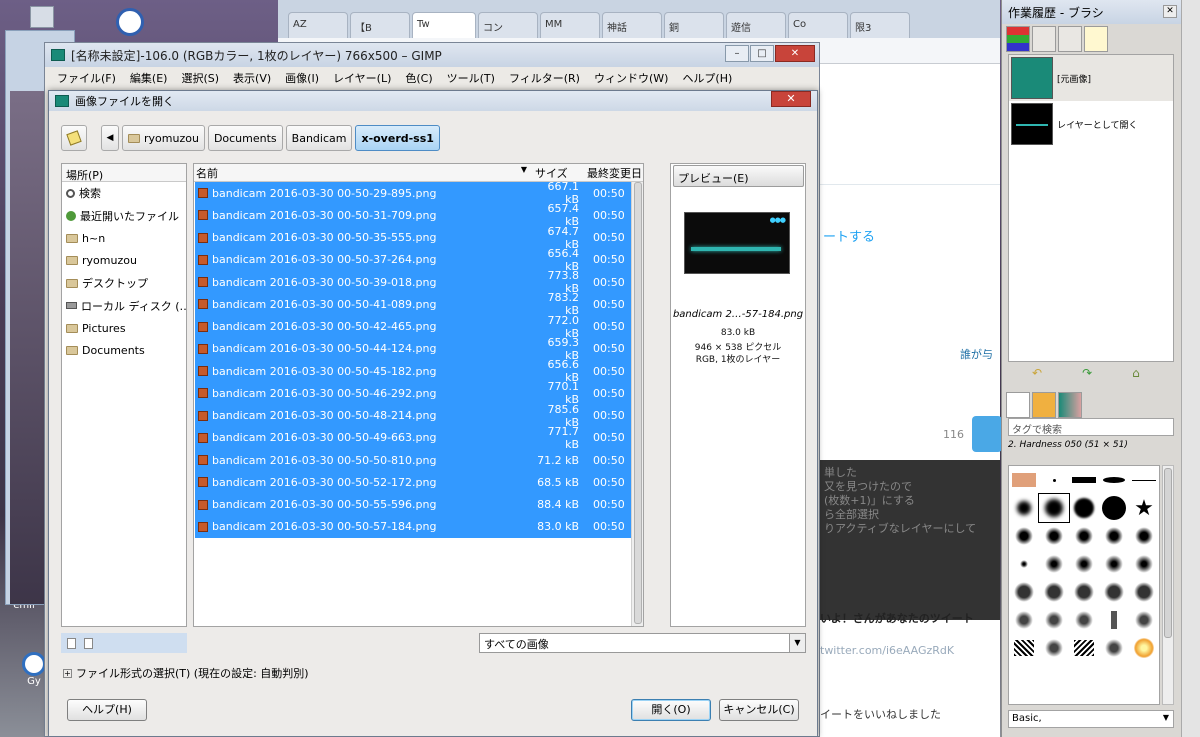 Image resolution: width=1200 pixels, height=737 pixels. Describe the element at coordinates (418, 78) in the screenshot. I see `menu-colors: 色(C)` at that location.